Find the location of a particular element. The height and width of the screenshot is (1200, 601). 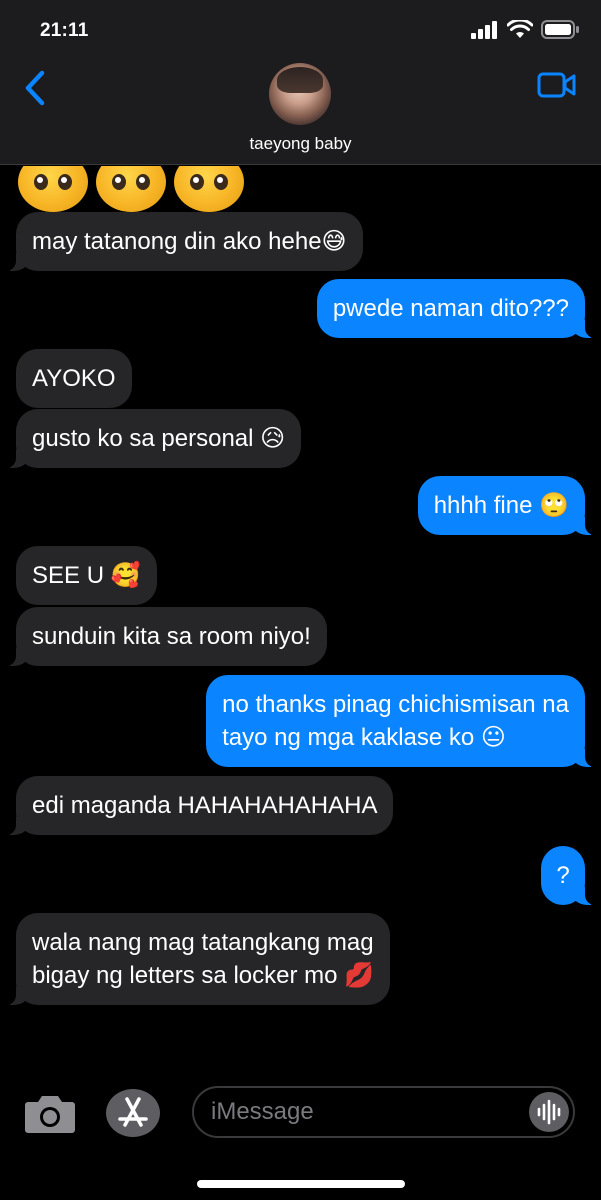

status-icons is located at coordinates (525, 29).